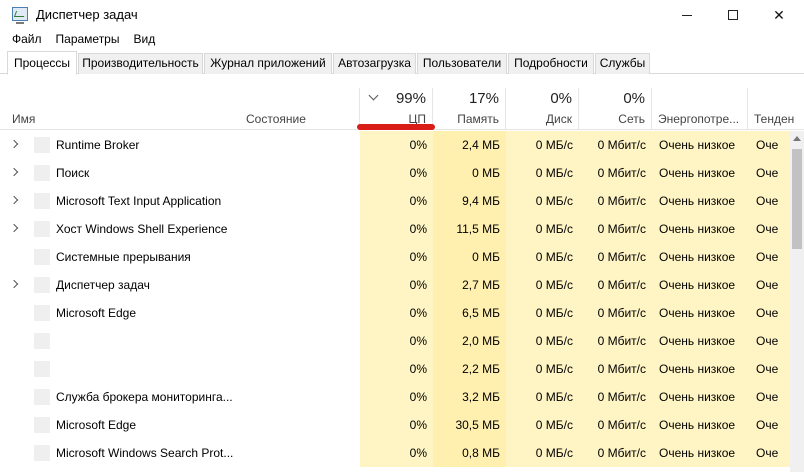 Image resolution: width=804 pixels, height=472 pixels. What do you see at coordinates (469, 109) in the screenshot?
I see `column-header-memory: 17% Память` at bounding box center [469, 109].